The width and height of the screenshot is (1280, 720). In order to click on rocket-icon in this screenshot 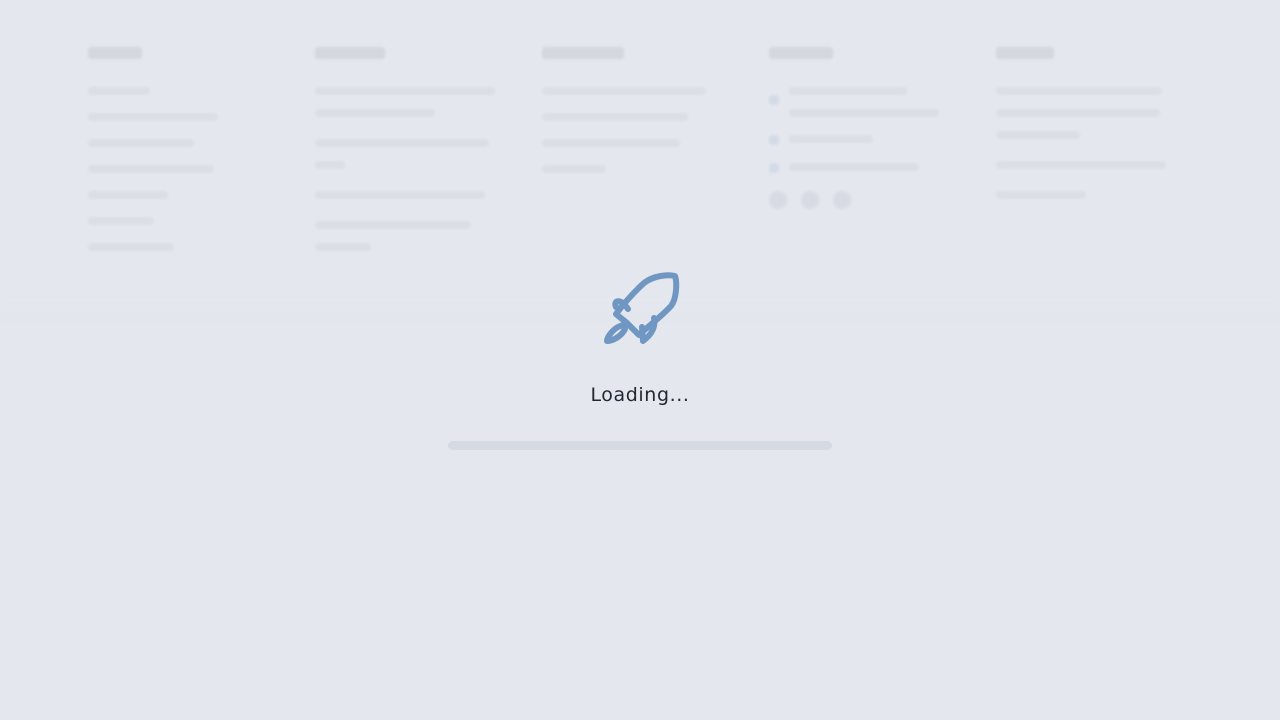, I will do `click(642, 308)`.